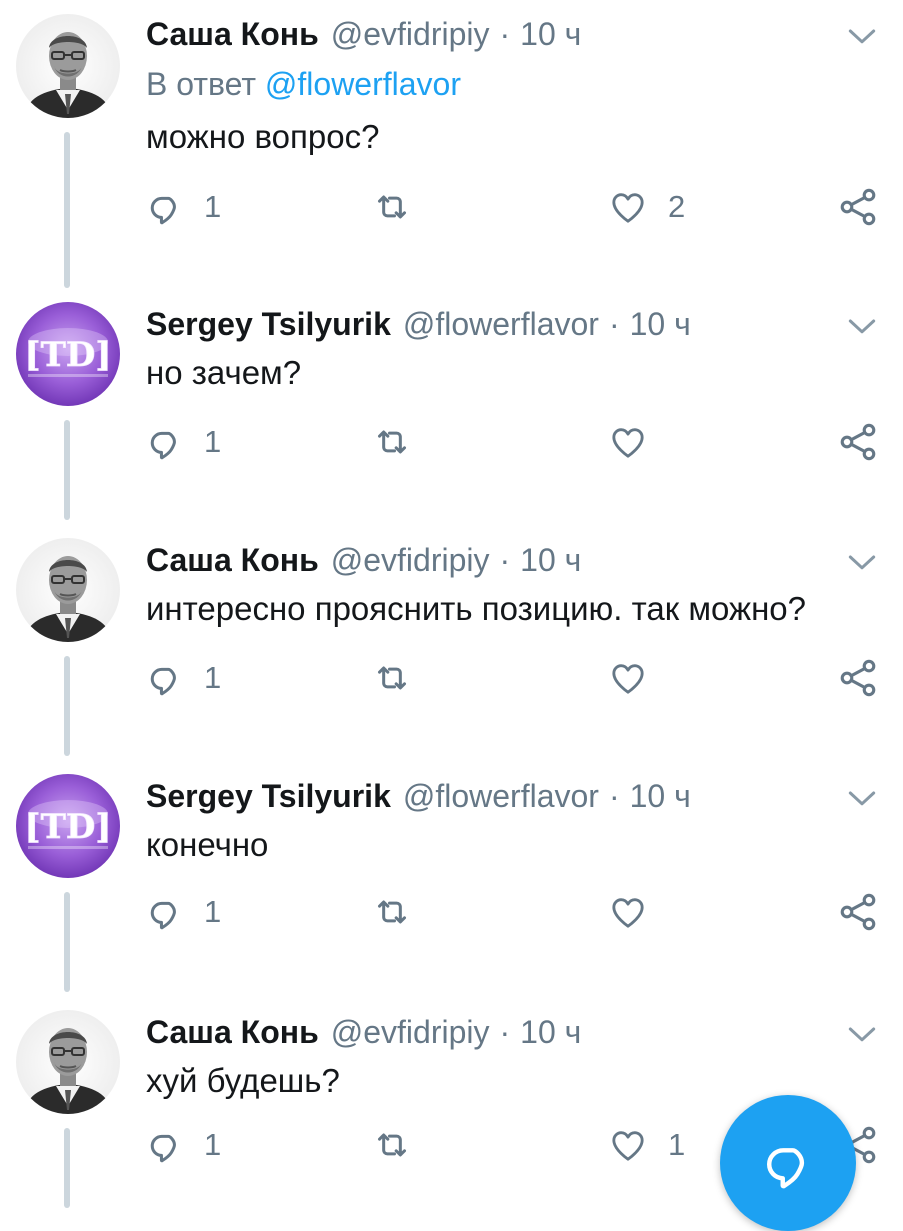 This screenshot has height=1231, width=903. Describe the element at coordinates (363, 84) in the screenshot. I see `mention-link: @flowerflavor` at that location.